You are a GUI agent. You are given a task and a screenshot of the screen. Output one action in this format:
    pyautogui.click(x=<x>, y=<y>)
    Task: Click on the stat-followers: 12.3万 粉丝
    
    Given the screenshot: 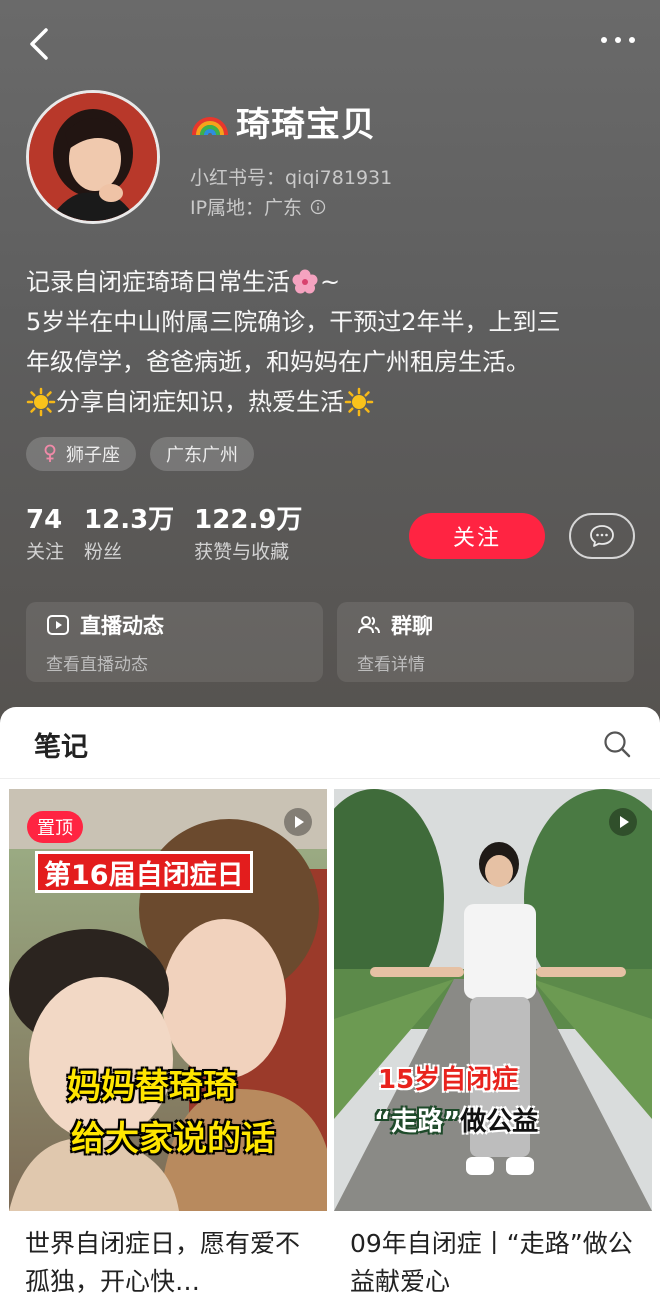 What is the action you would take?
    pyautogui.click(x=129, y=535)
    